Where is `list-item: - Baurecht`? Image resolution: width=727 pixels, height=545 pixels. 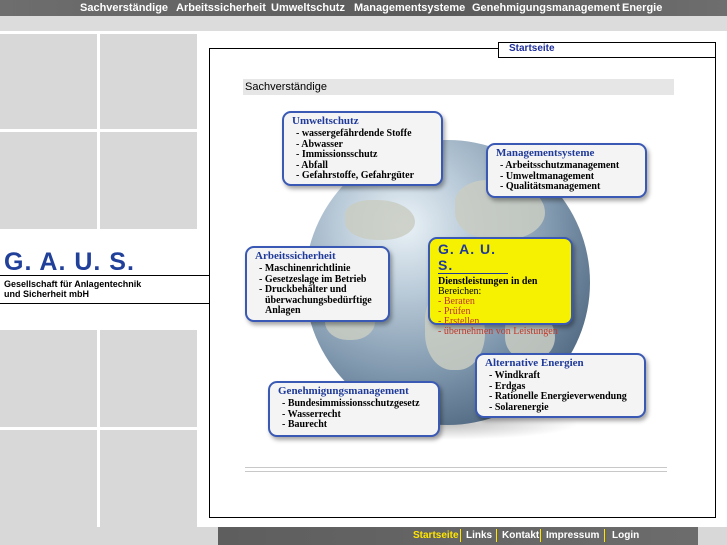 list-item: - Baurecht is located at coordinates (305, 424).